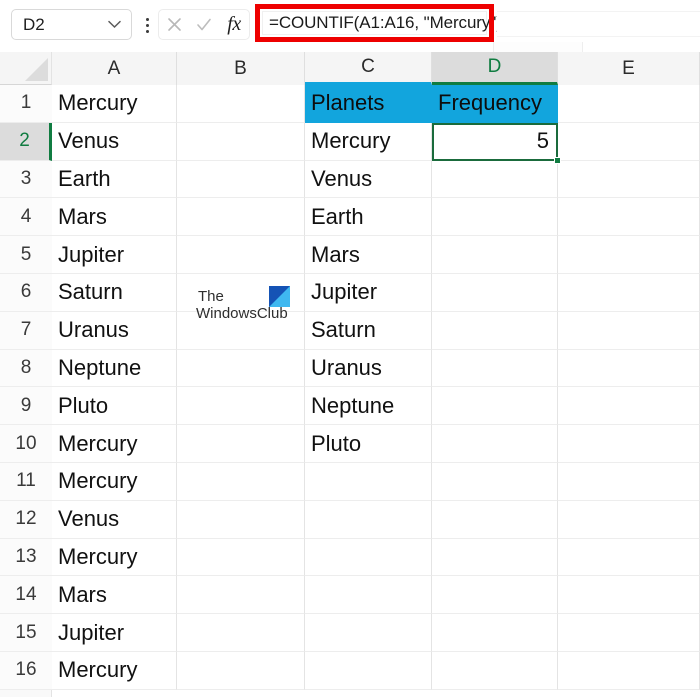 The height and width of the screenshot is (697, 700). I want to click on cell-A5: Jupiter, so click(114, 255).